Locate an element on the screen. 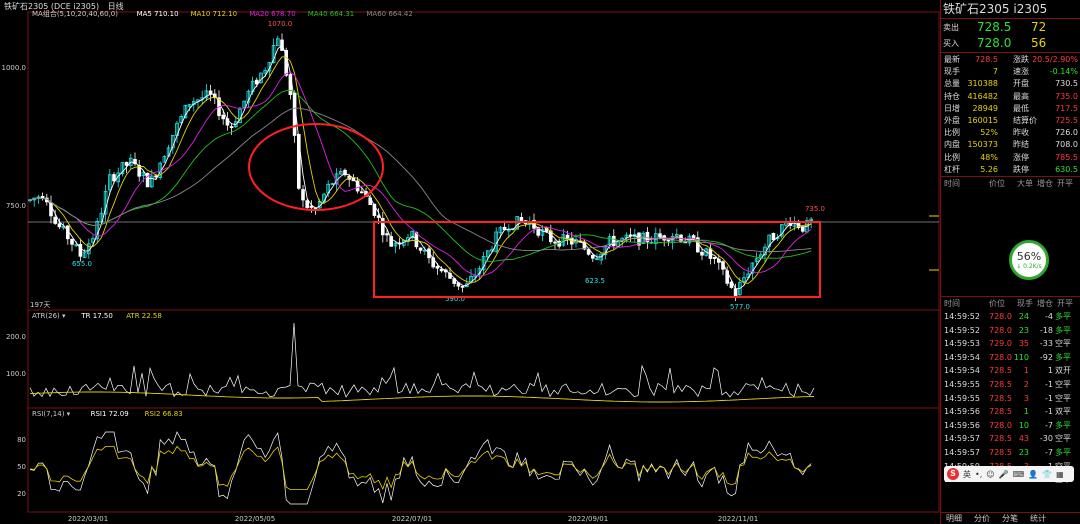 Image resolution: width=1080 pixels, height=524 pixels. user-icon: 👤 is located at coordinates (1033, 474).